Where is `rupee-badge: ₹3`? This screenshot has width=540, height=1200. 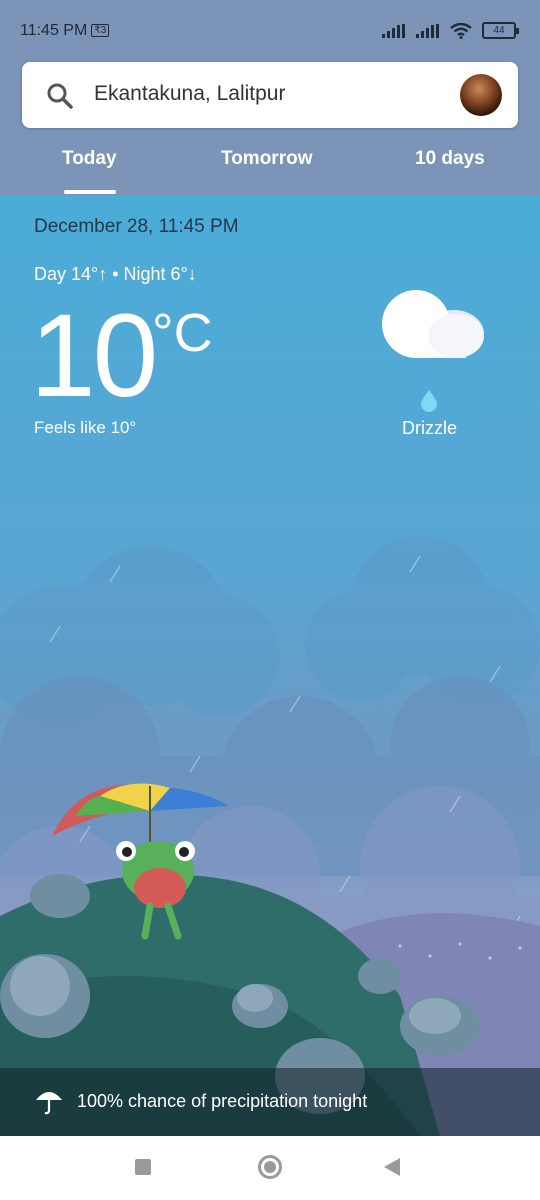 rupee-badge: ₹3 is located at coordinates (100, 30).